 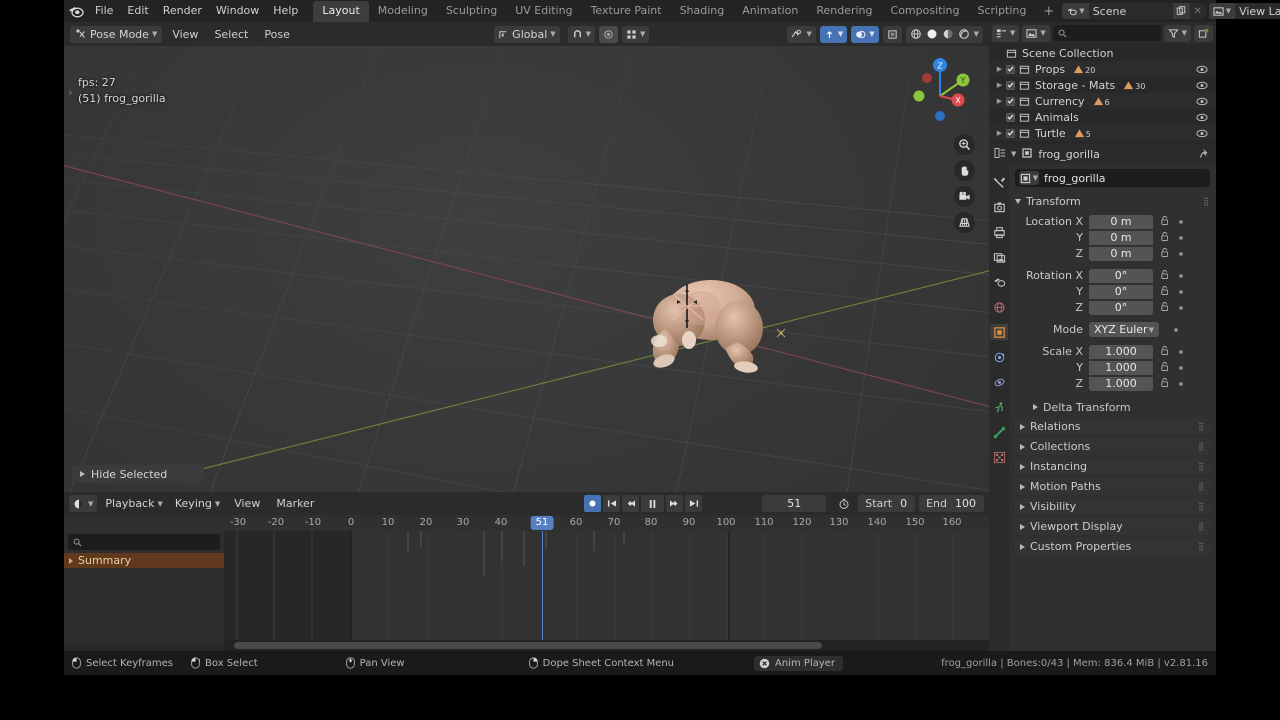 What do you see at coordinates (1198, 11) in the screenshot?
I see `unlink-scene-icon: ✕` at bounding box center [1198, 11].